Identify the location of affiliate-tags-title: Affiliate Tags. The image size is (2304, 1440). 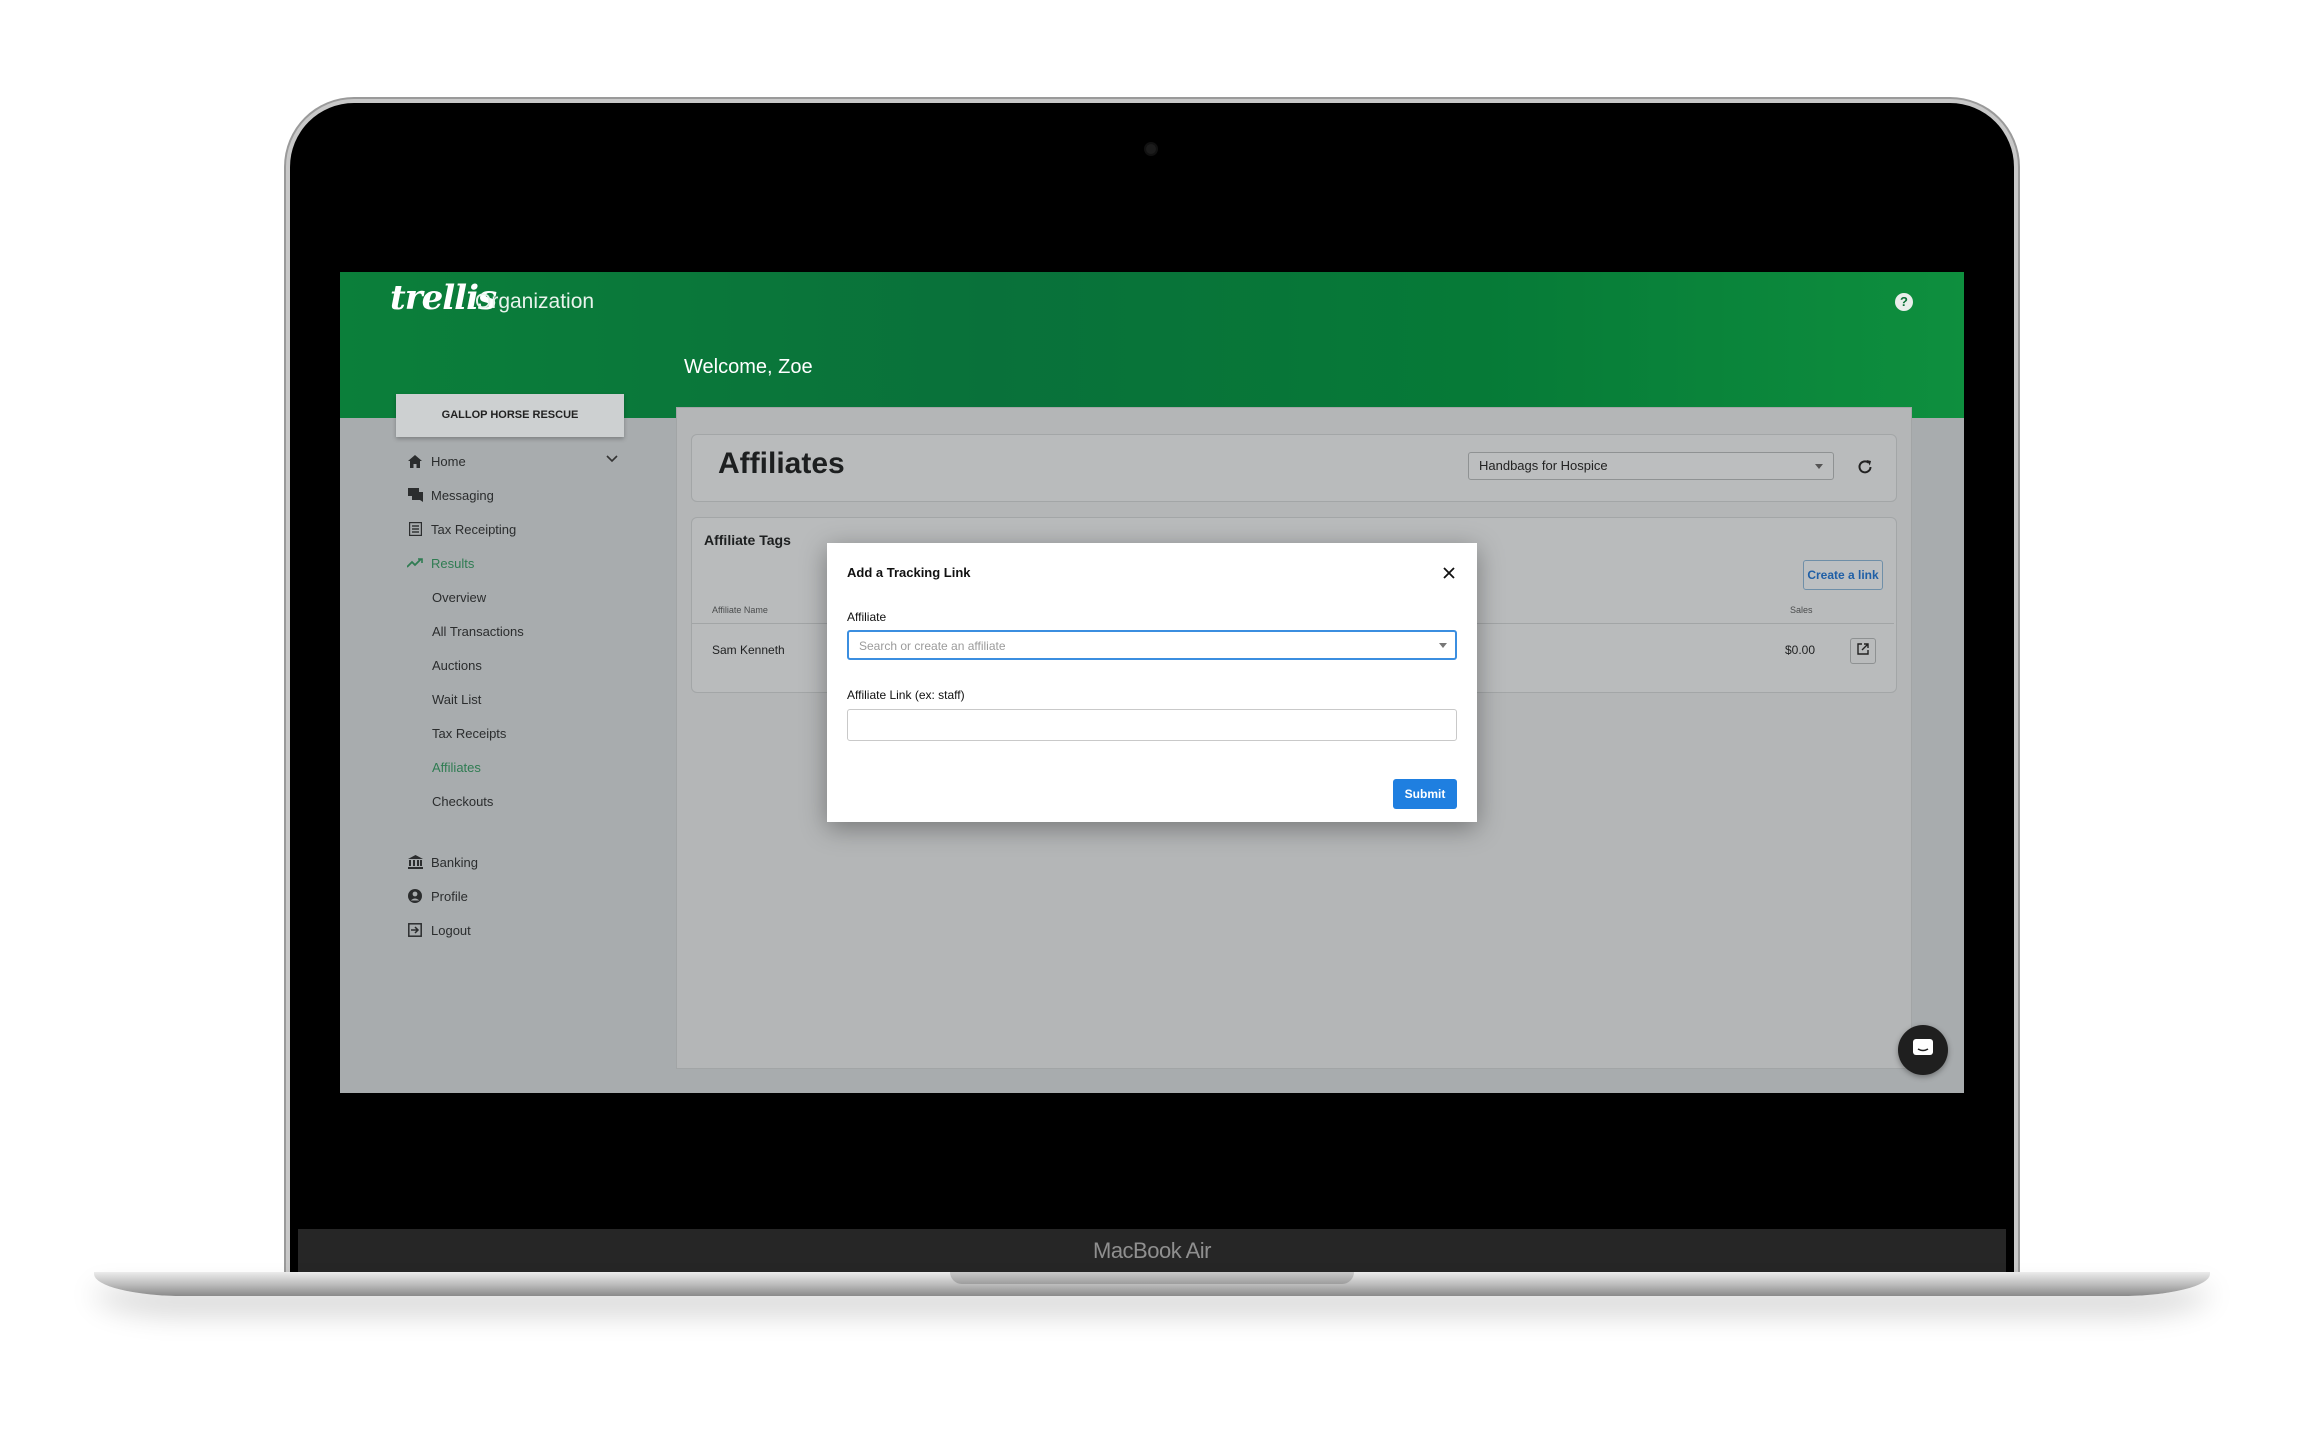
(747, 540).